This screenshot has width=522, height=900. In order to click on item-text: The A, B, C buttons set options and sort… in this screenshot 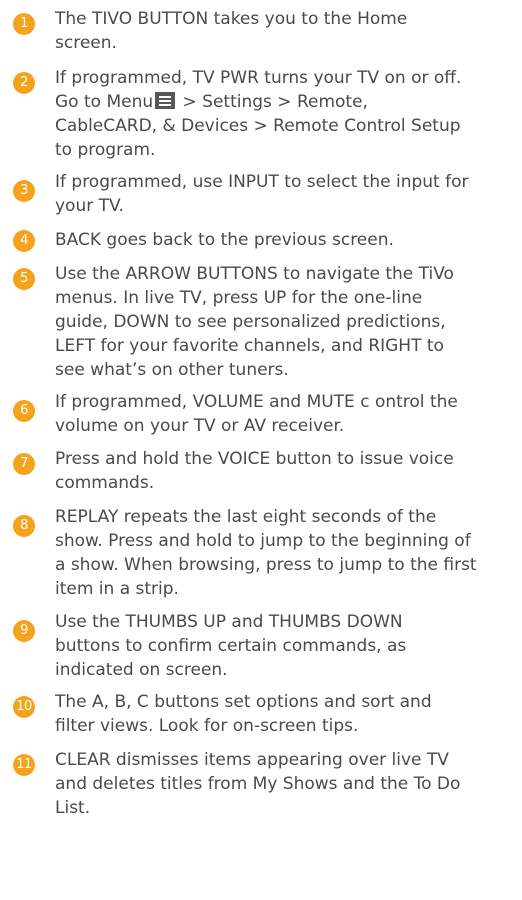, I will do `click(243, 714)`.